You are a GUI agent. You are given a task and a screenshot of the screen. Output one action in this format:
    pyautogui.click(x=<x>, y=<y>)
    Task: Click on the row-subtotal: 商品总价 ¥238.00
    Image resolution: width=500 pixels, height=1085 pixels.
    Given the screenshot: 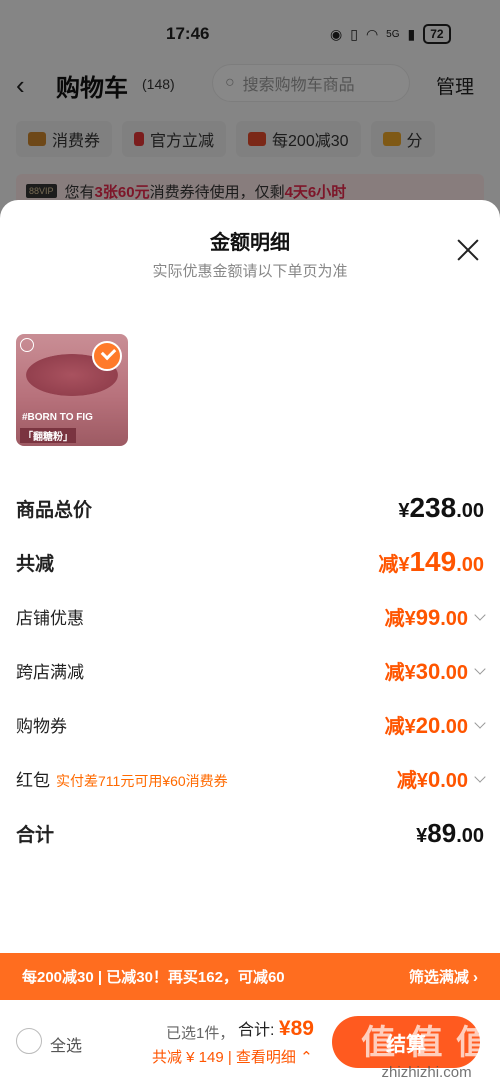 What is the action you would take?
    pyautogui.click(x=250, y=508)
    